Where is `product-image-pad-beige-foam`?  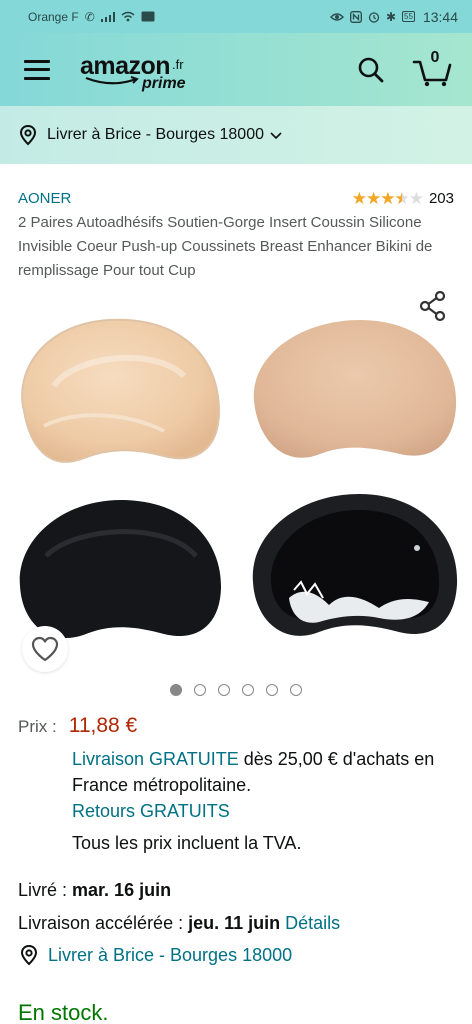 product-image-pad-beige-foam is located at coordinates (355, 389).